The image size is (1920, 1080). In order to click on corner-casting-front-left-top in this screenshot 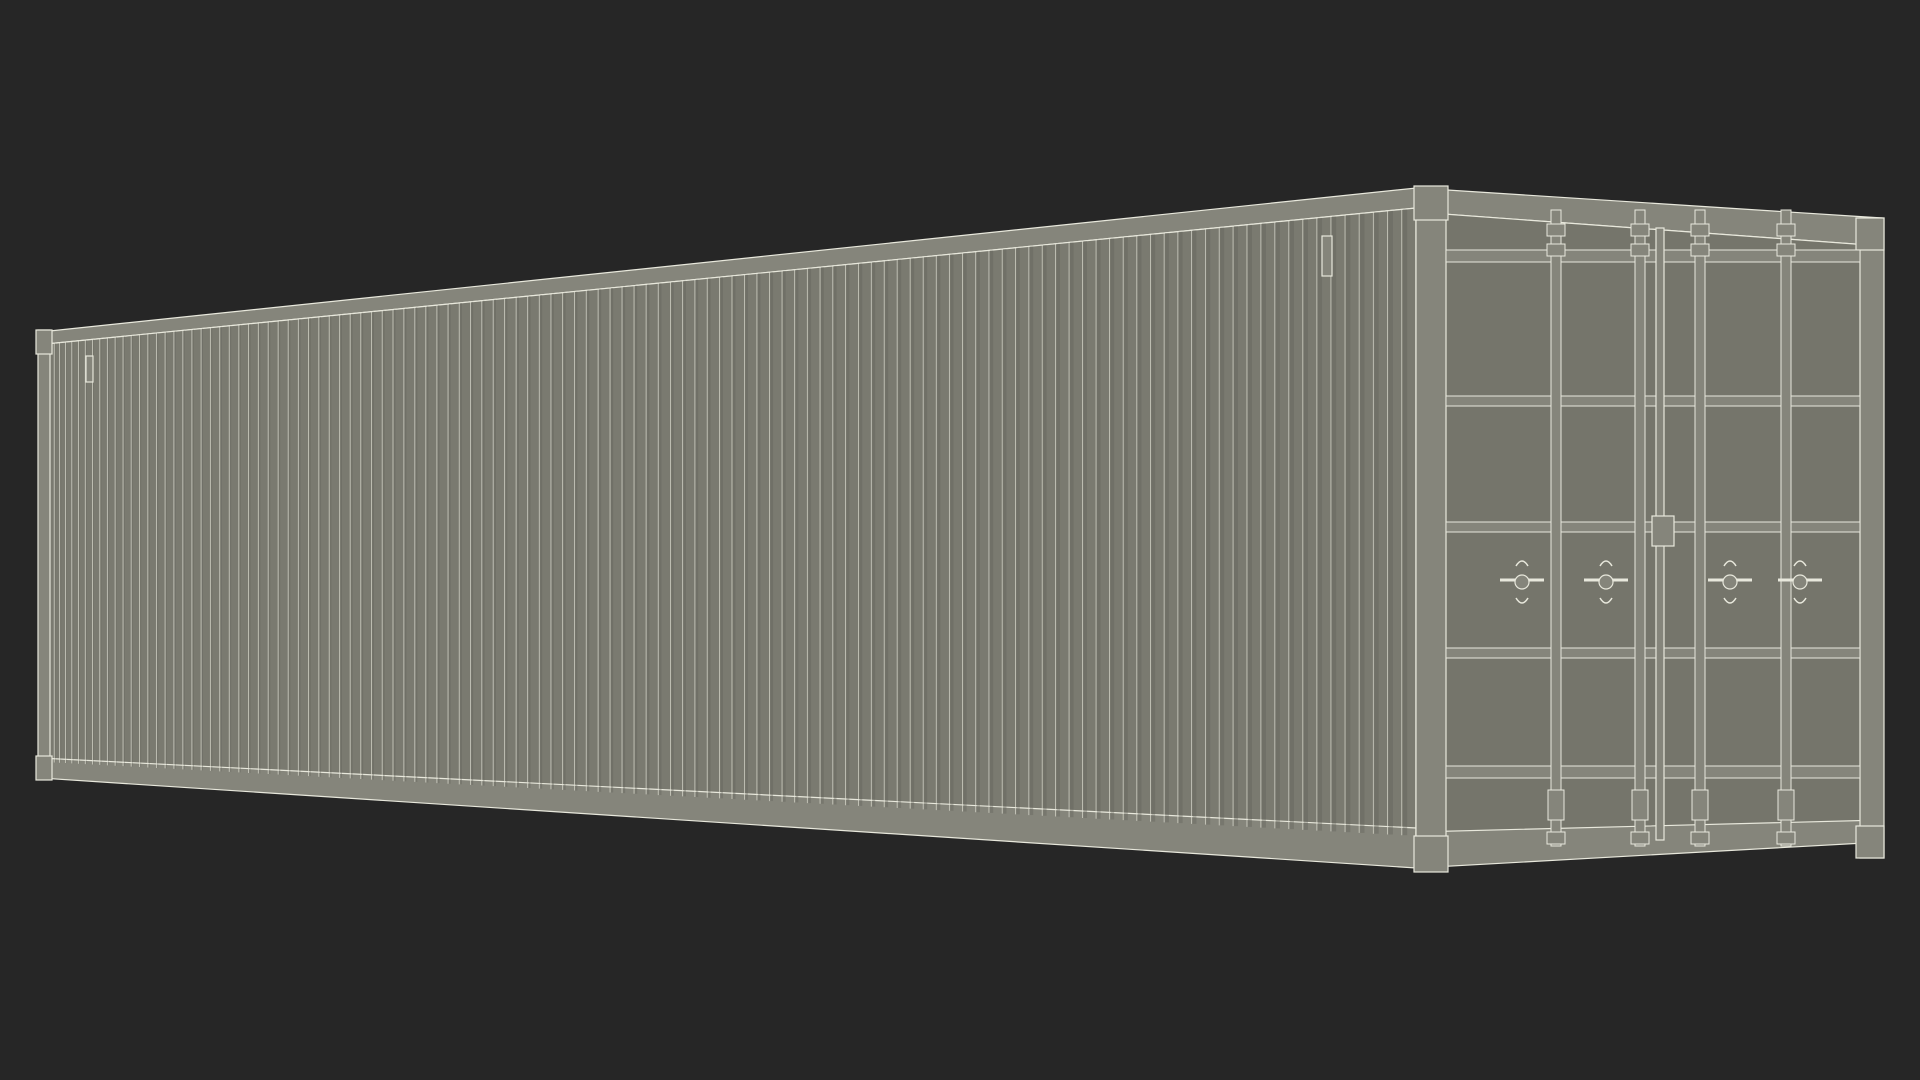, I will do `click(44, 342)`.